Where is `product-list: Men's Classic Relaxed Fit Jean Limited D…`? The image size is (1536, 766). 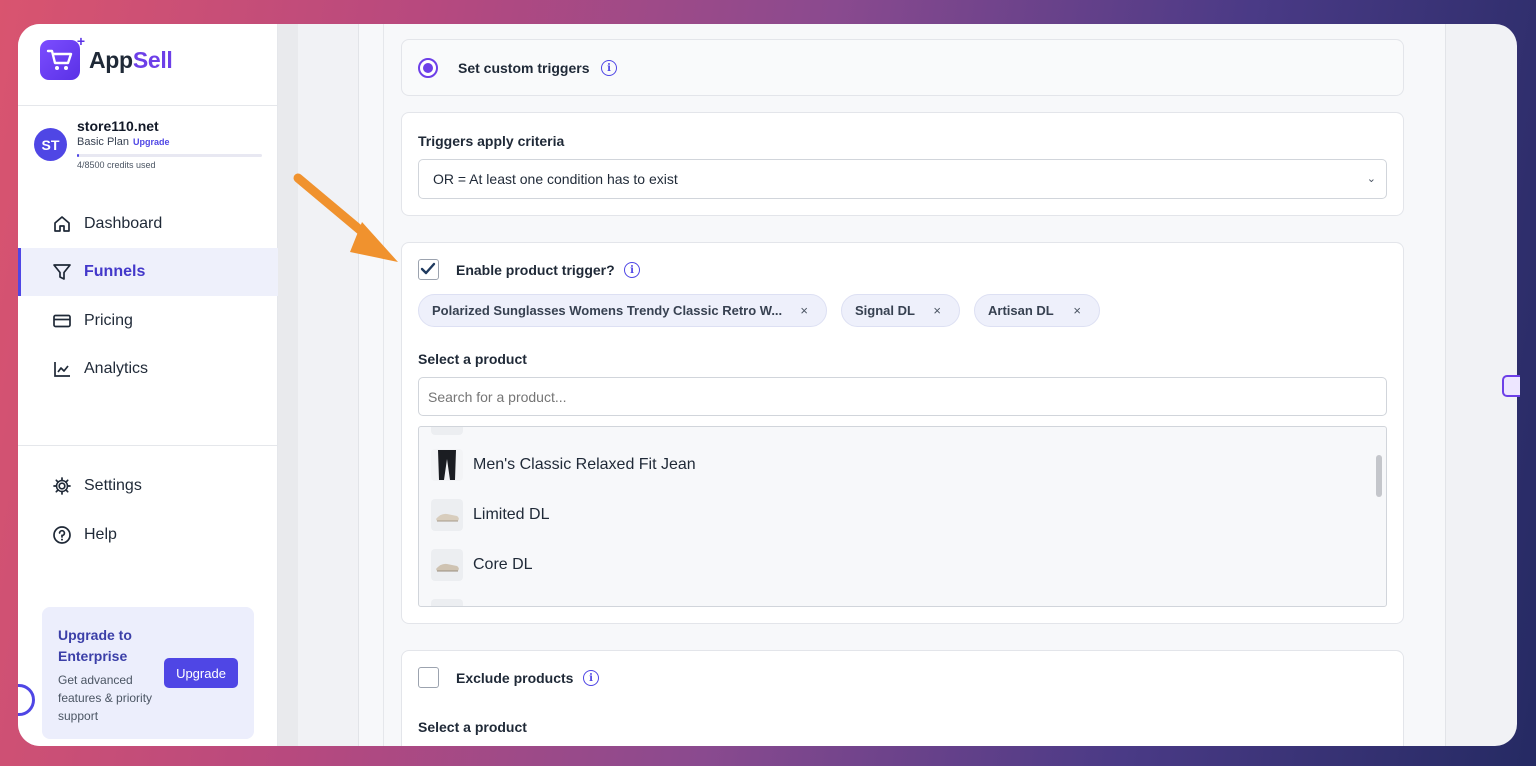
product-list: Men's Classic Relaxed Fit Jean Limited D… is located at coordinates (902, 516).